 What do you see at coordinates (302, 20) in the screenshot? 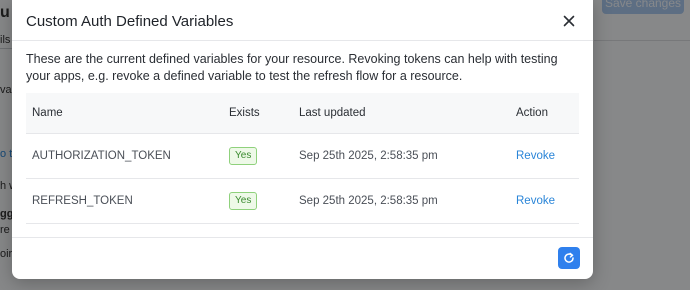
I see `modal-header: Custom Auth Defined Variables` at bounding box center [302, 20].